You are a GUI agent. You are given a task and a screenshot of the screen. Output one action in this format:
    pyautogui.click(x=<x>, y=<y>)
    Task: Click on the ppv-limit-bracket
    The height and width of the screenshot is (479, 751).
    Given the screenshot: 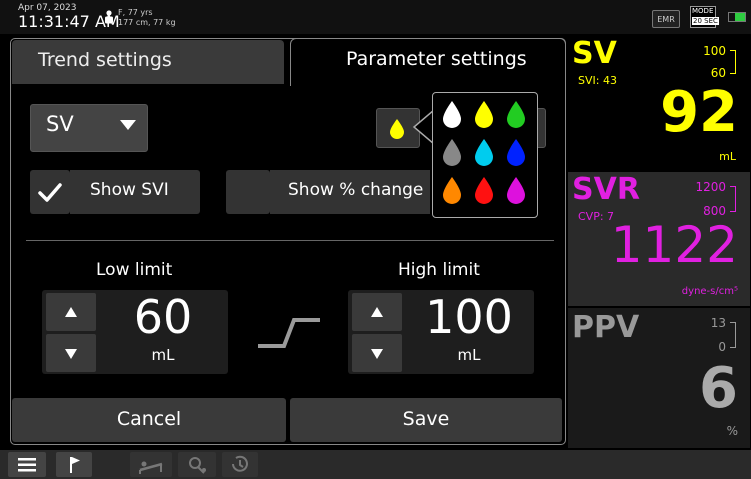 What is the action you would take?
    pyautogui.click(x=733, y=335)
    